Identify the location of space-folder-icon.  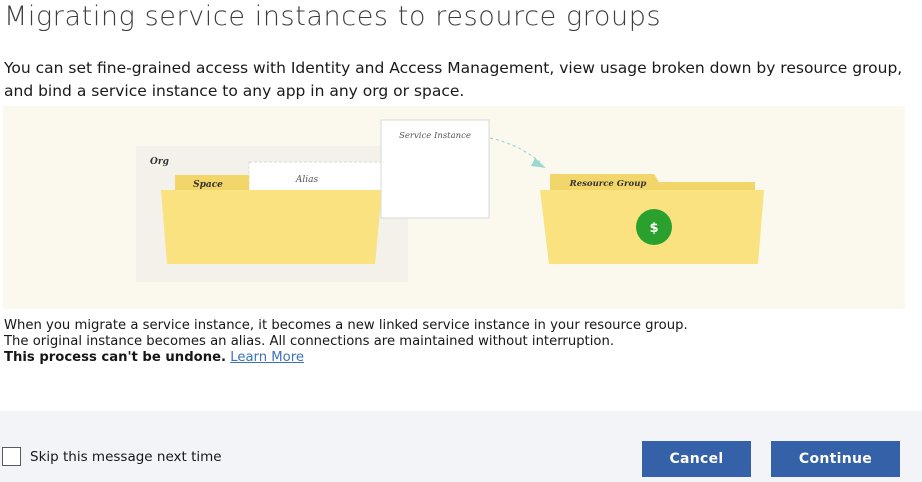
(271, 227).